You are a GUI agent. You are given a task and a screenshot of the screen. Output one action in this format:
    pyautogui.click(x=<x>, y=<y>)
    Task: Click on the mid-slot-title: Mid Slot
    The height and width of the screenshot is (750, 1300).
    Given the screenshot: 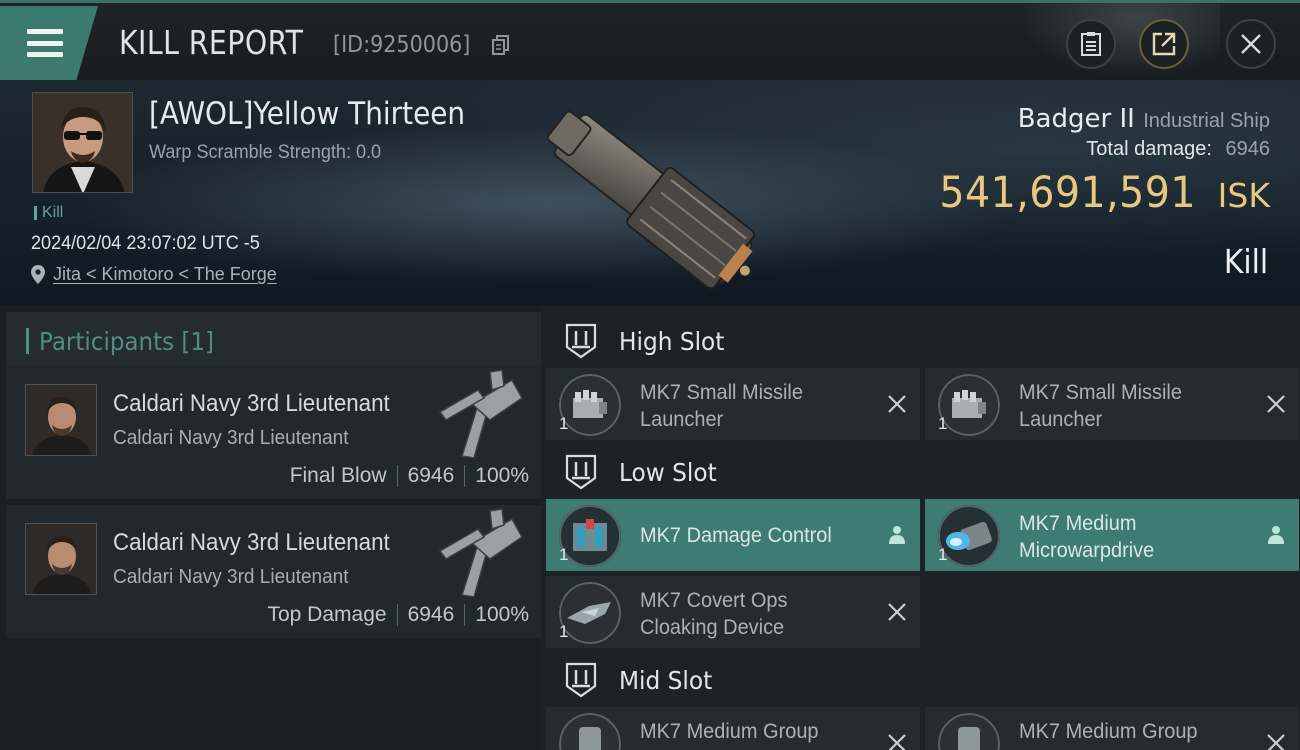 What is the action you would take?
    pyautogui.click(x=666, y=680)
    